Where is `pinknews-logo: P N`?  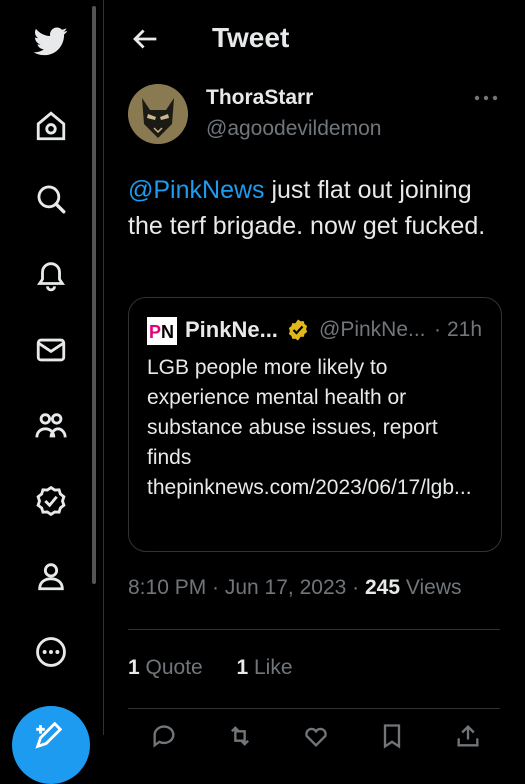
pinknews-logo: P N is located at coordinates (162, 331).